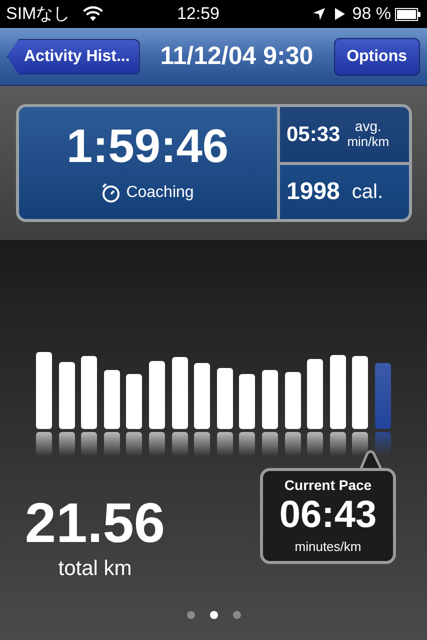  I want to click on location-arrow-icon, so click(319, 14).